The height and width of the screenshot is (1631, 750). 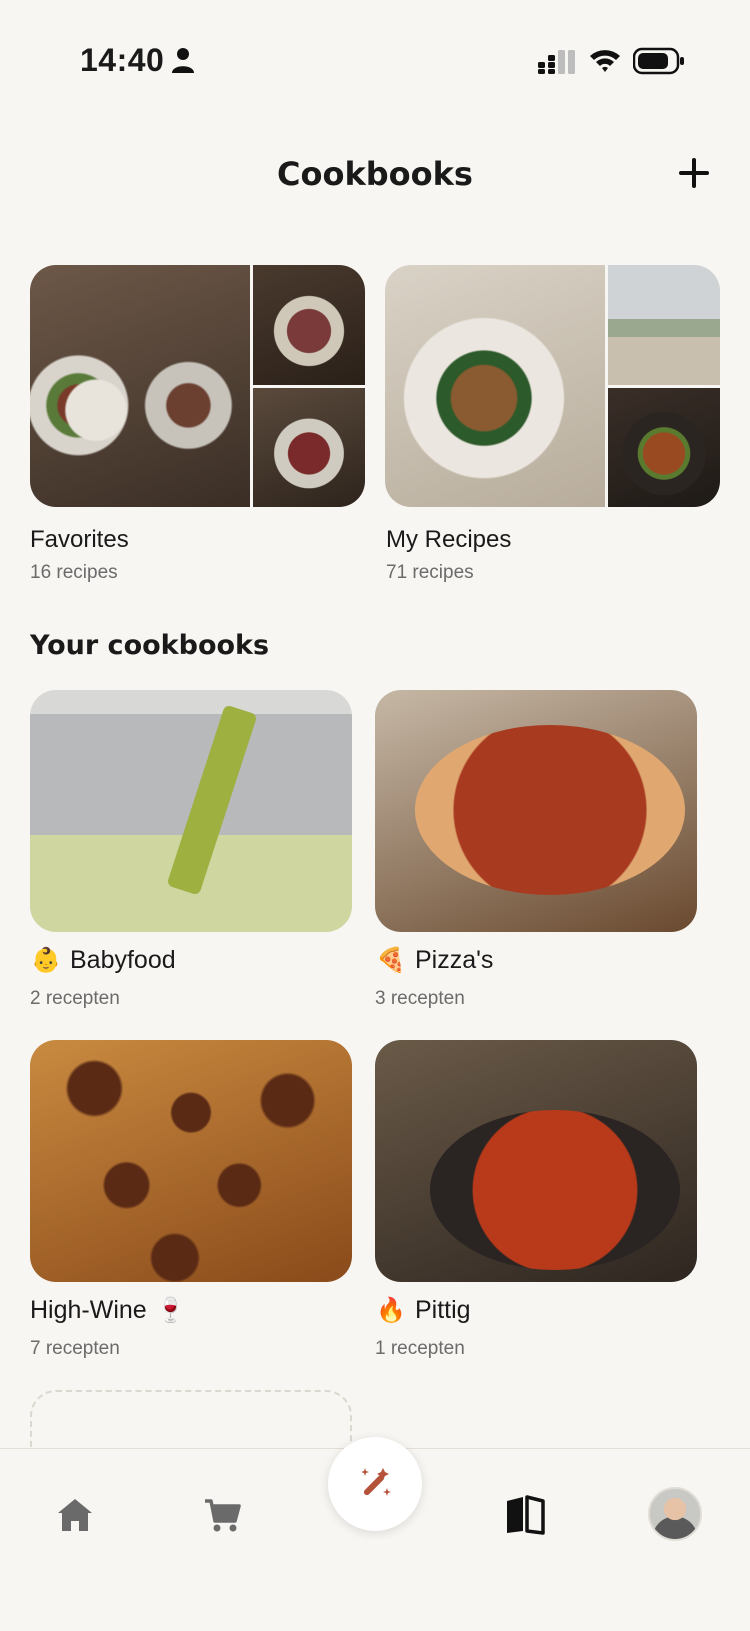 What do you see at coordinates (391, 960) in the screenshot?
I see `pizza-emoji-icon: 🍕` at bounding box center [391, 960].